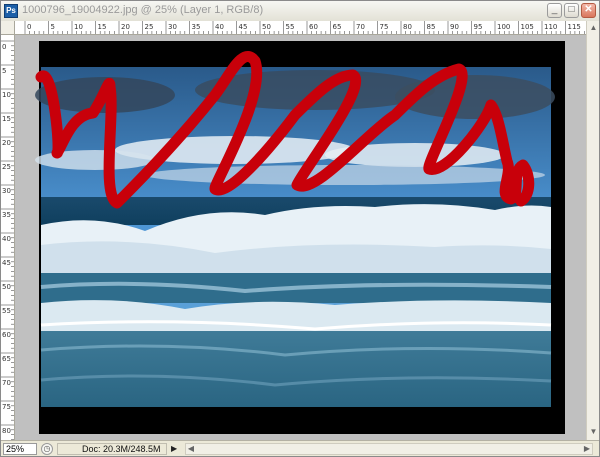  I want to click on ruler-tick-label: 115, so click(574, 27).